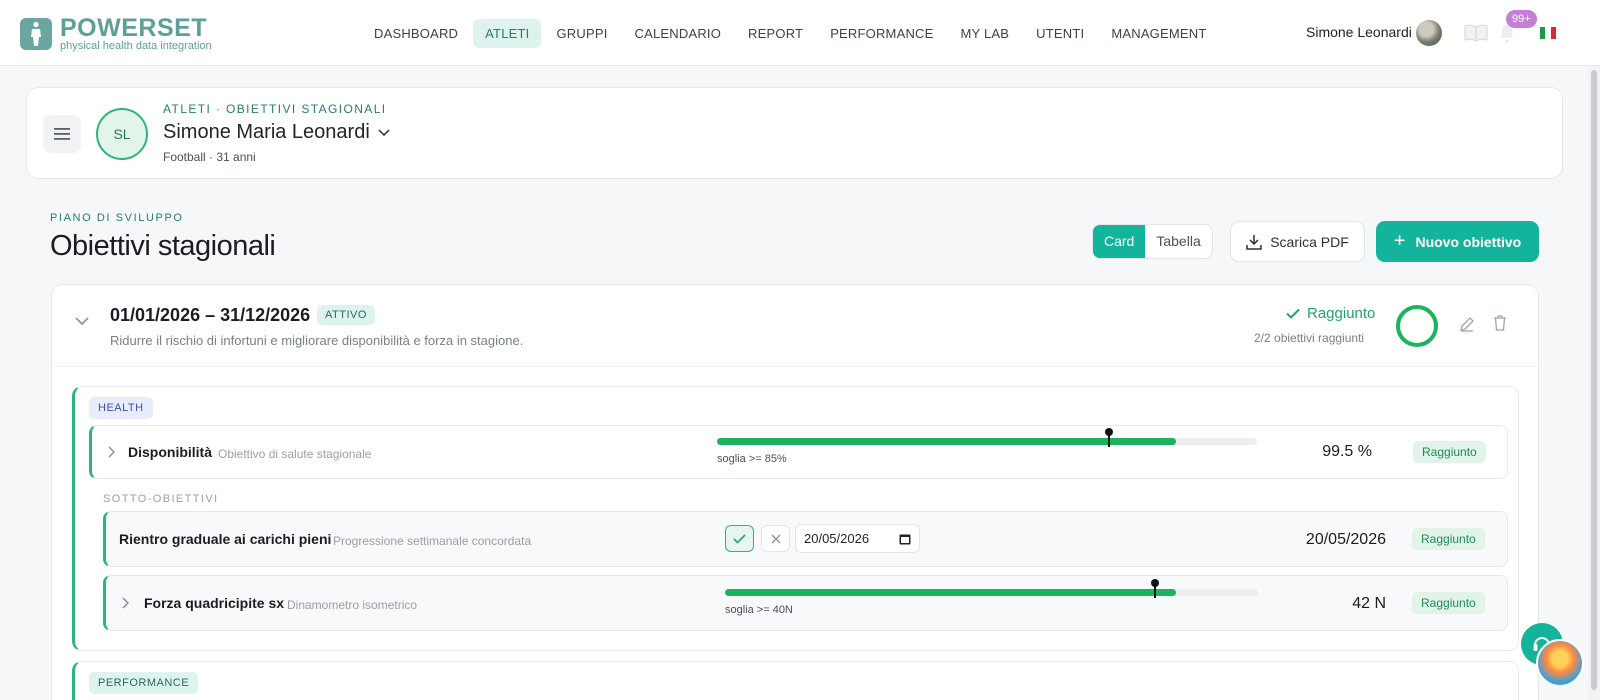 The height and width of the screenshot is (700, 1600). I want to click on athlete-meta: Football · 31 anni, so click(209, 157).